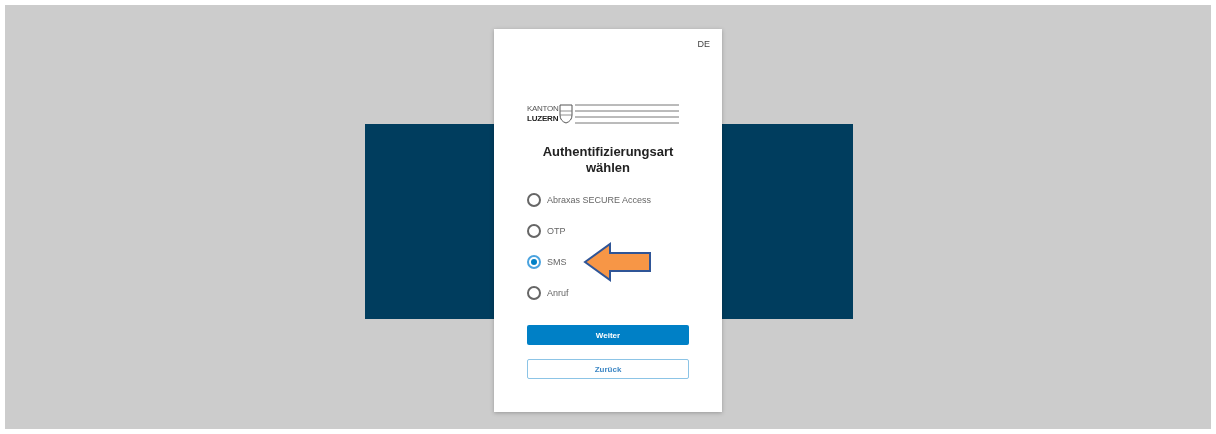  I want to click on back-button: Zurück, so click(608, 369).